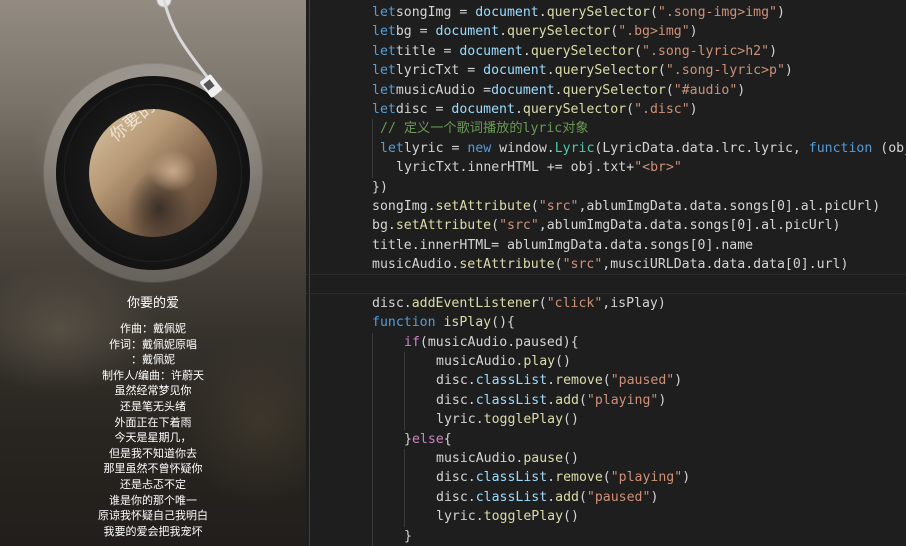  What do you see at coordinates (153, 375) in the screenshot?
I see `lyric-line: 制作人/编曲：许蔚天` at bounding box center [153, 375].